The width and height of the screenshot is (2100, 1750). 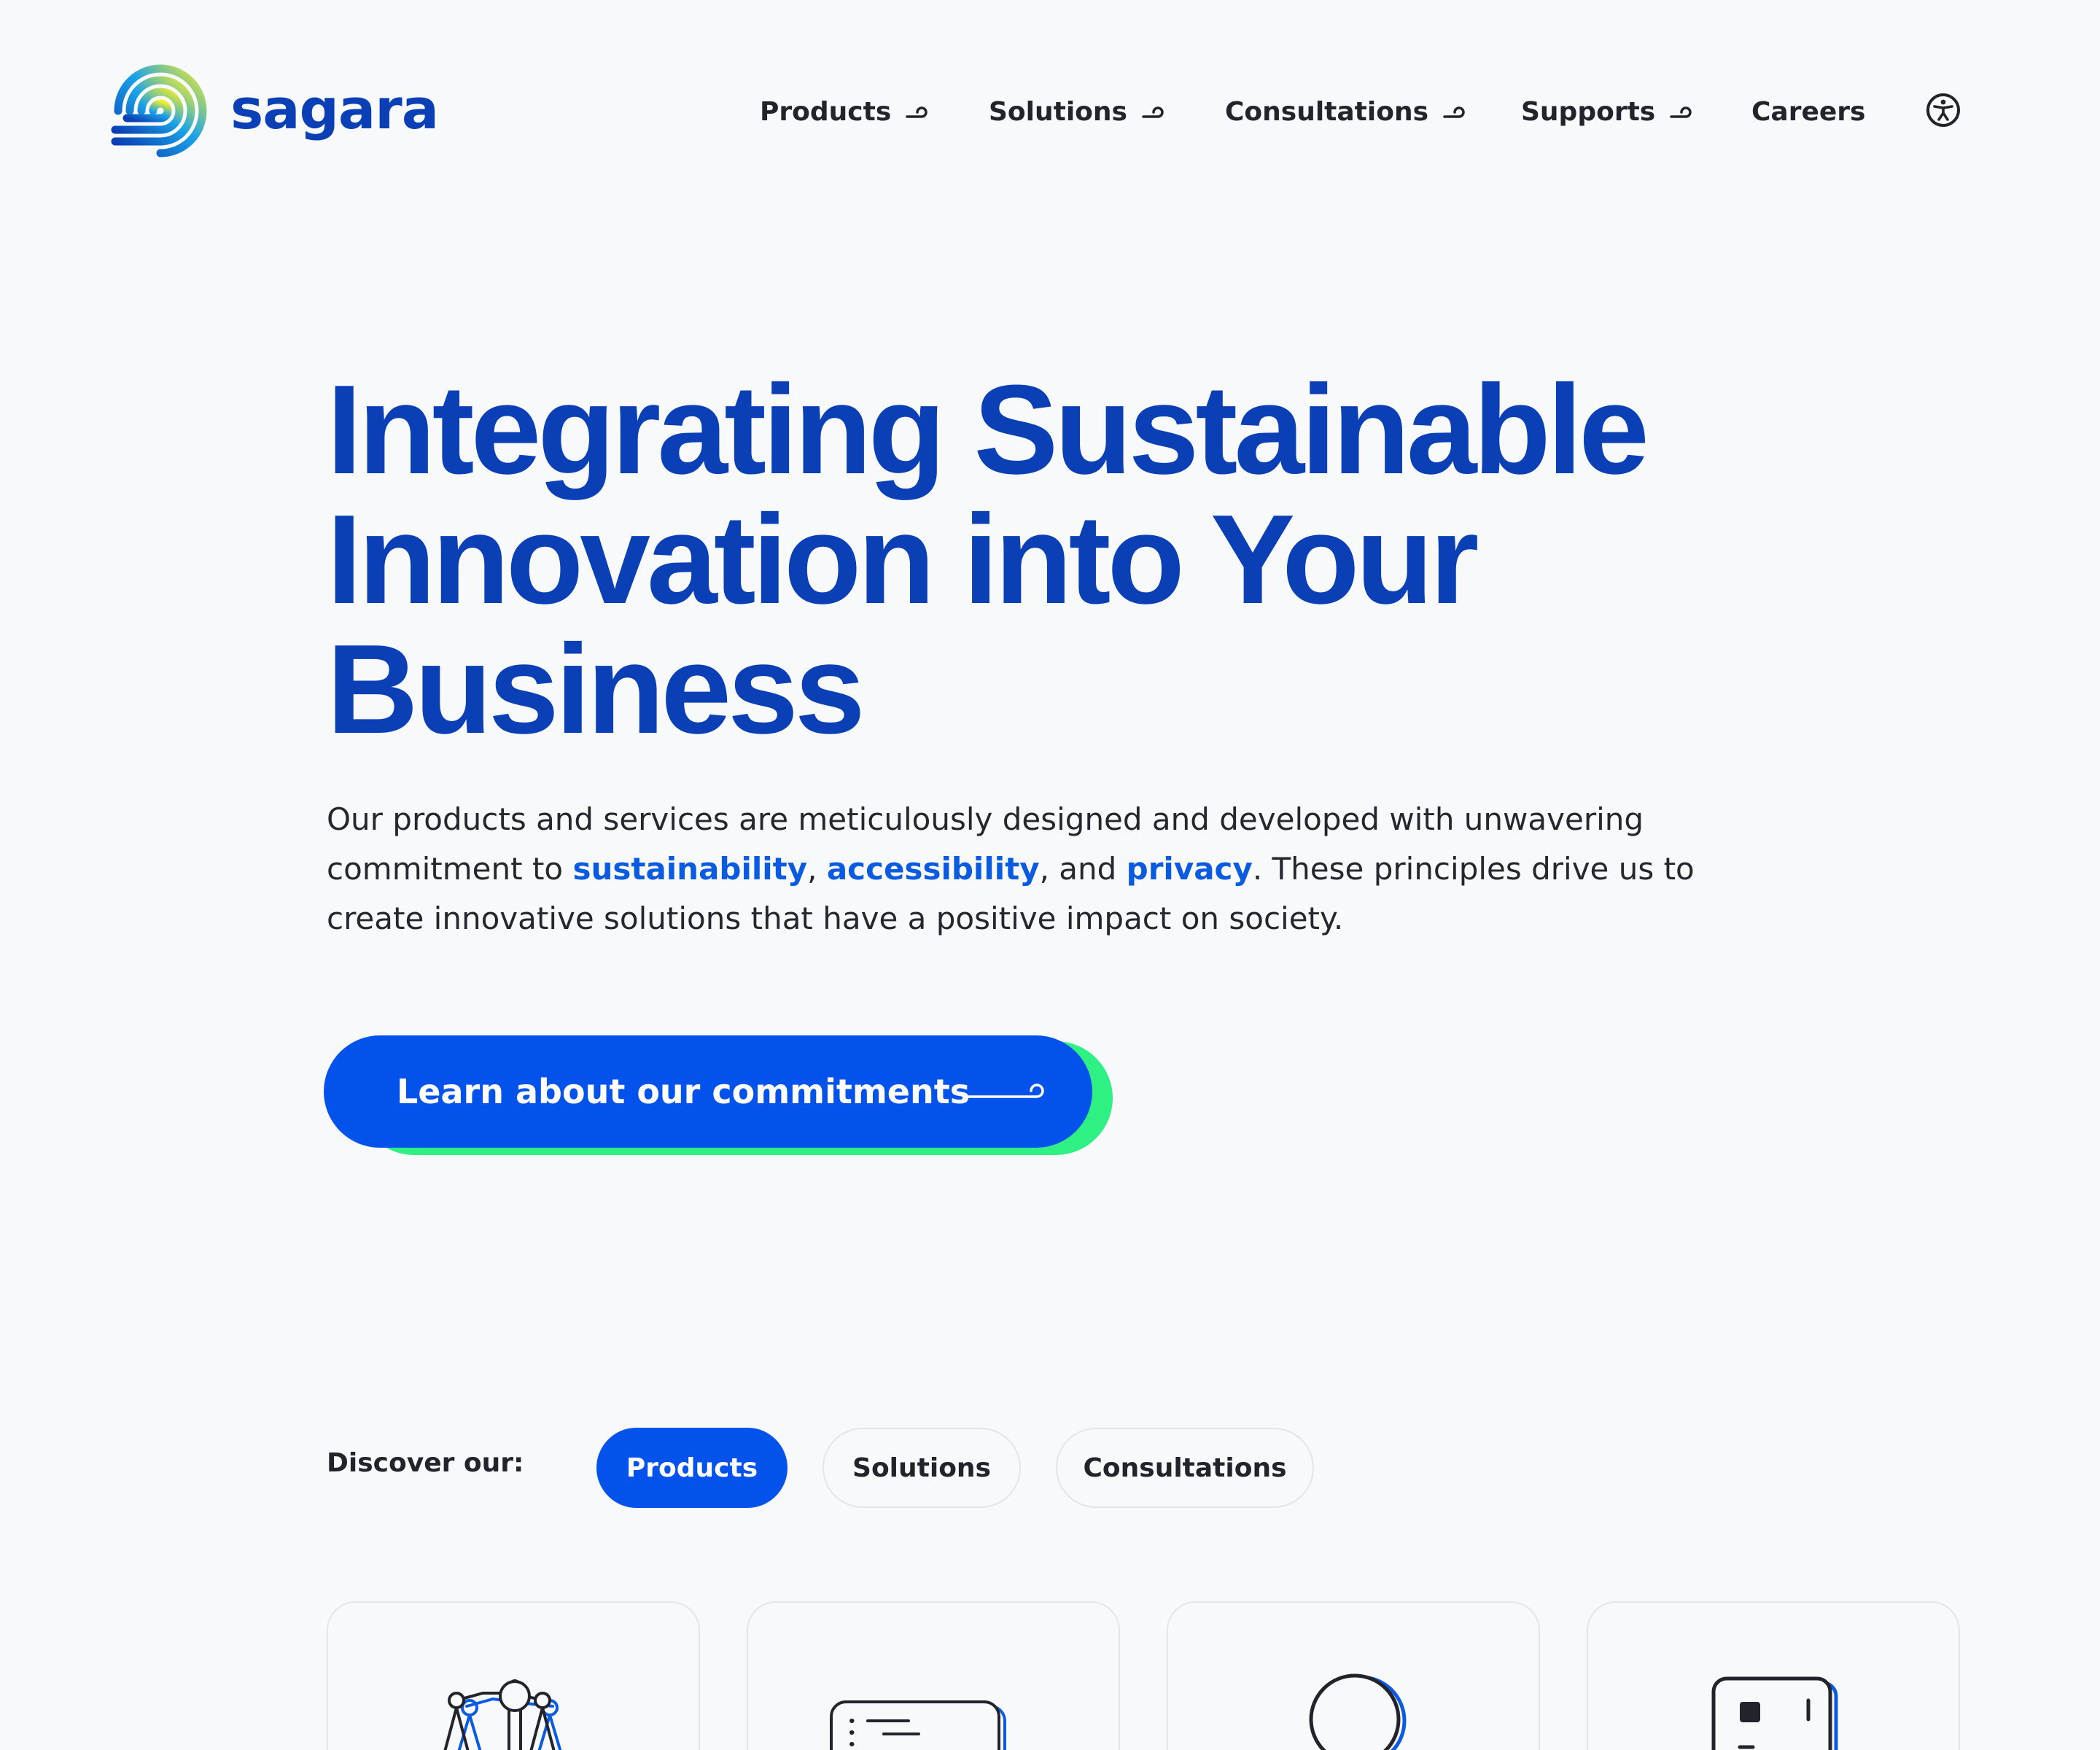 I want to click on privacy-link: privacy, so click(x=1190, y=869).